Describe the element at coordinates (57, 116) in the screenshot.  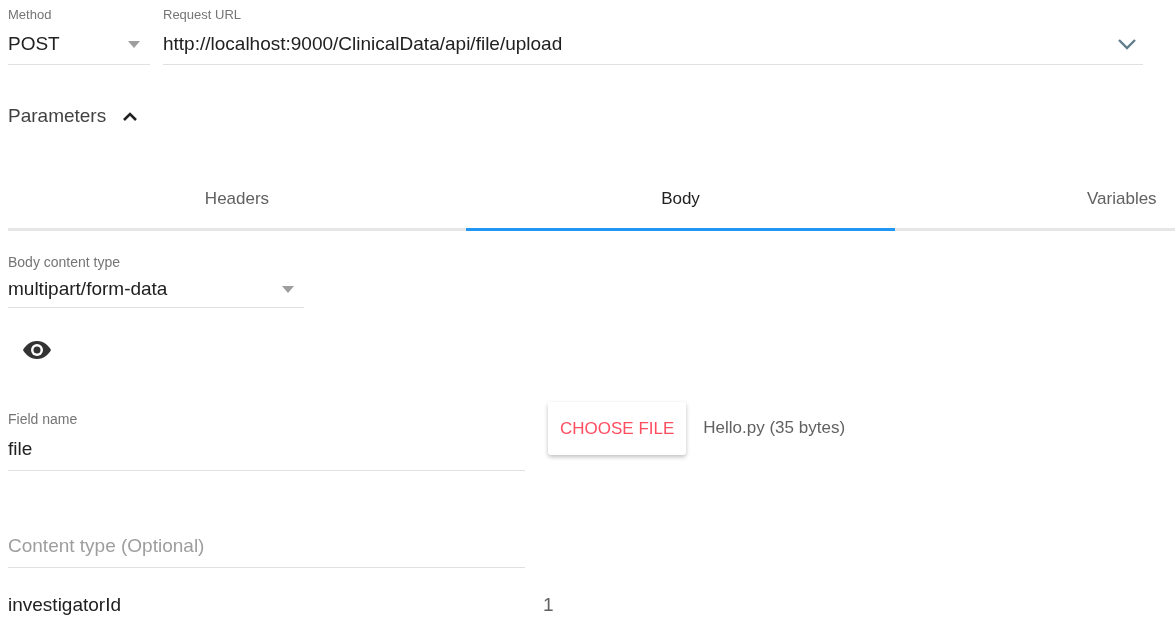
I see `parameters-label: Parameters` at that location.